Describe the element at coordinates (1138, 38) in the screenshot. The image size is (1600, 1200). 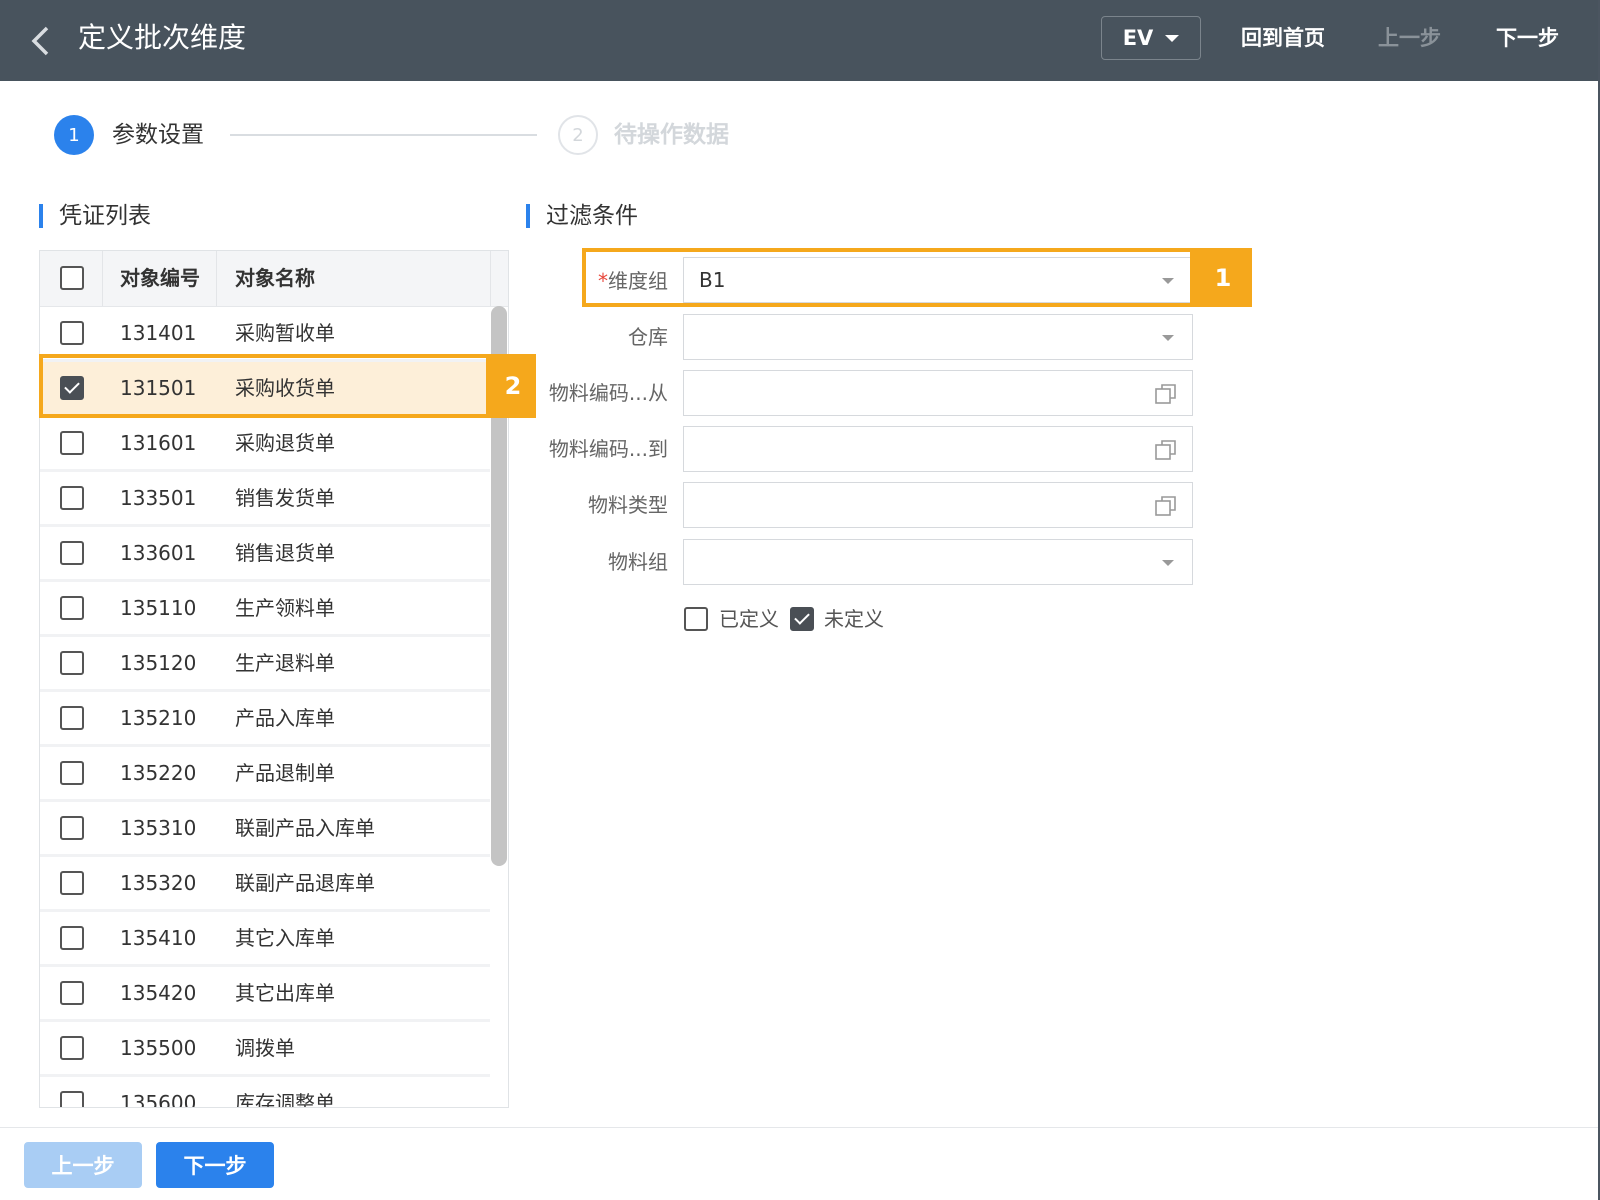
I see `ev-dropdown-label: EV` at that location.